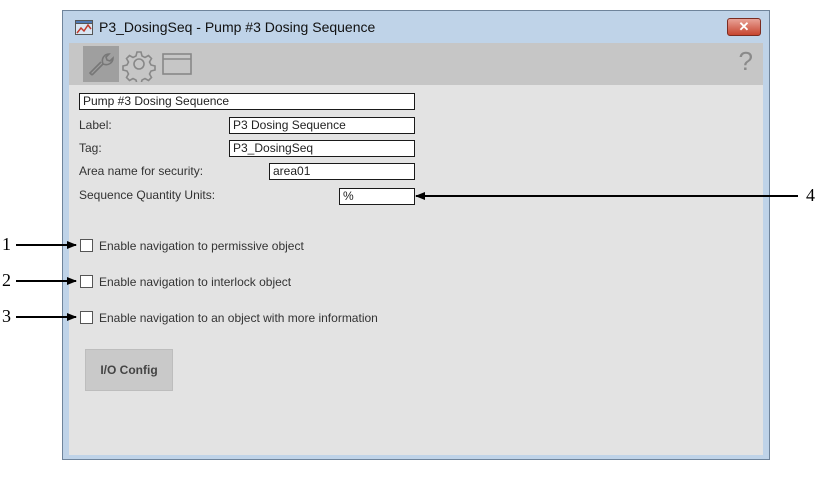 The width and height of the screenshot is (823, 487). I want to click on callout-4: 4, so click(810, 195).